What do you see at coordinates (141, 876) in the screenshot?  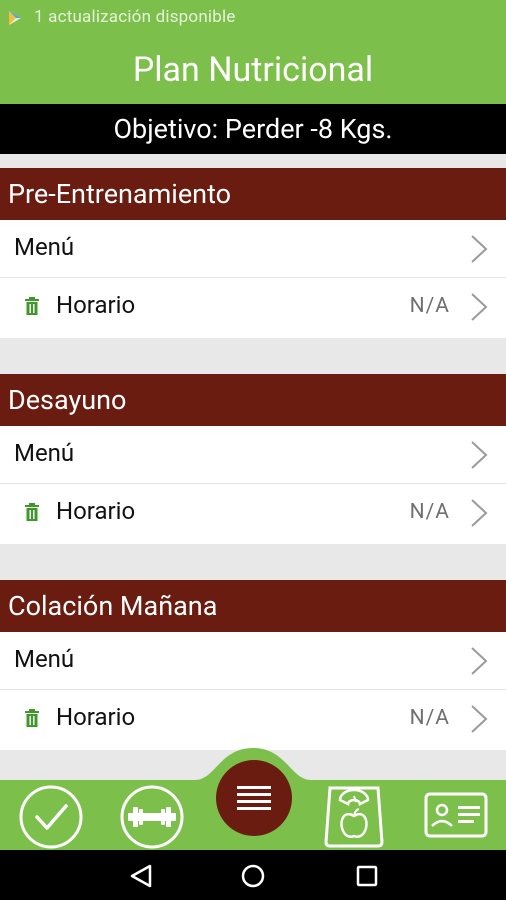 I see `back-icon` at bounding box center [141, 876].